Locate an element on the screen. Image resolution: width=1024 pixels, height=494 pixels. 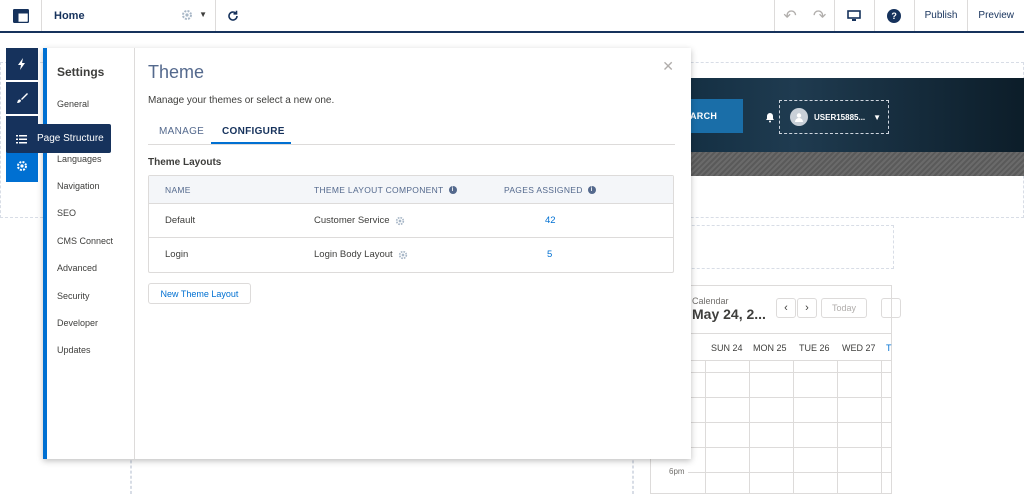
layout-name: Login is located at coordinates (177, 254).